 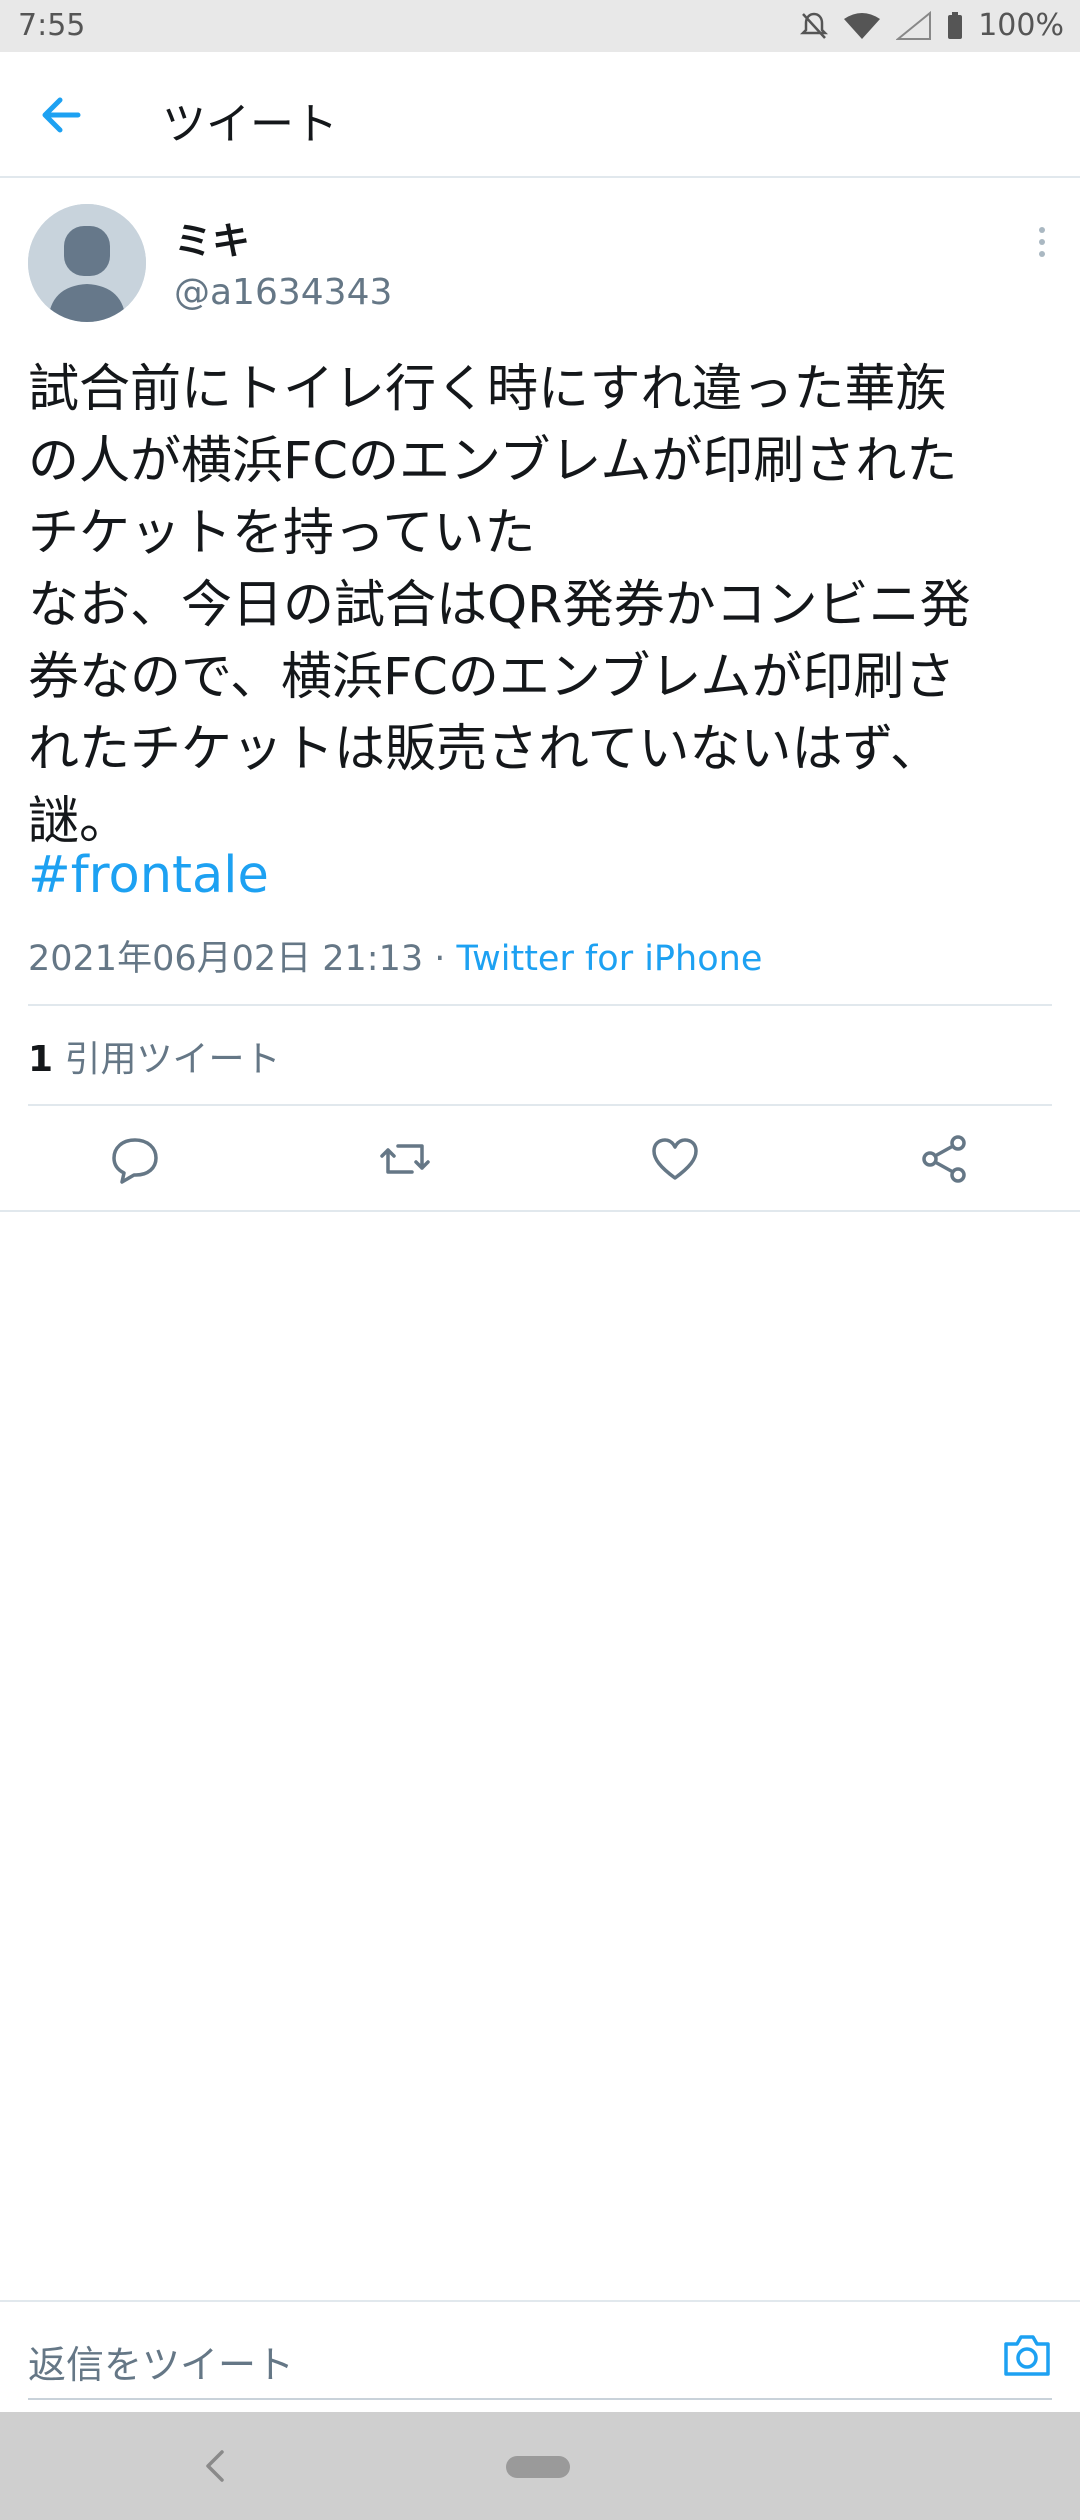 I want to click on reply-icon, so click(x=135, y=1161).